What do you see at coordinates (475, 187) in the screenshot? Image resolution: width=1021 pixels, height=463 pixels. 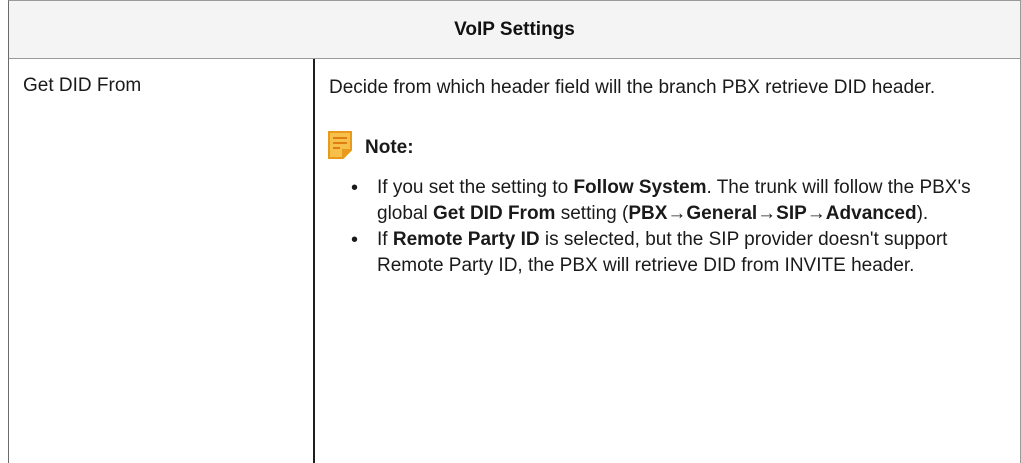 I see `note-text: If you set the setting to` at bounding box center [475, 187].